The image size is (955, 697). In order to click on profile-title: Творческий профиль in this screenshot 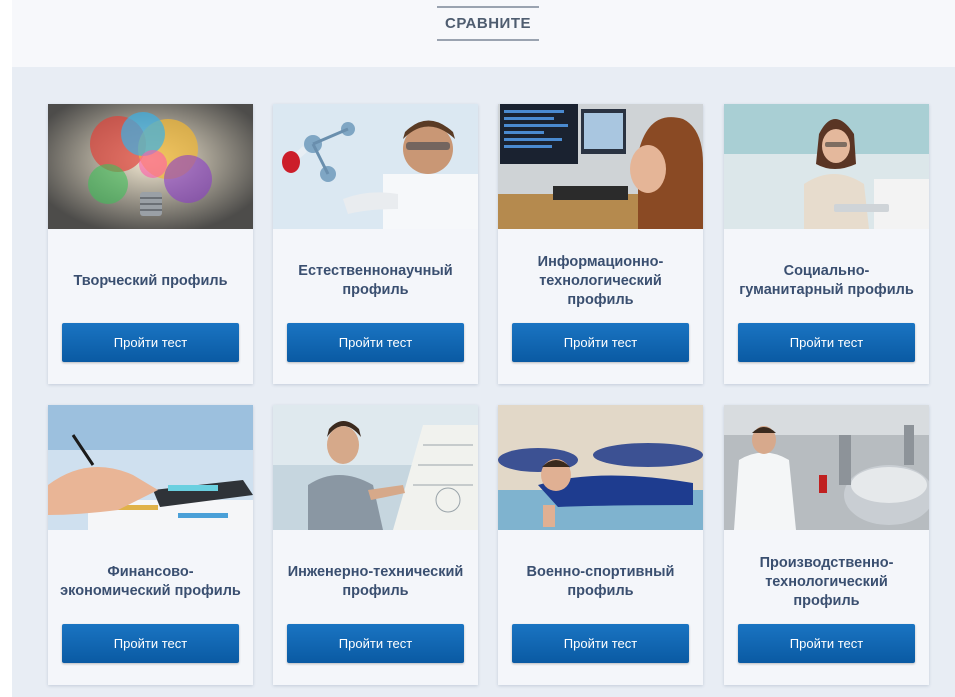, I will do `click(150, 280)`.